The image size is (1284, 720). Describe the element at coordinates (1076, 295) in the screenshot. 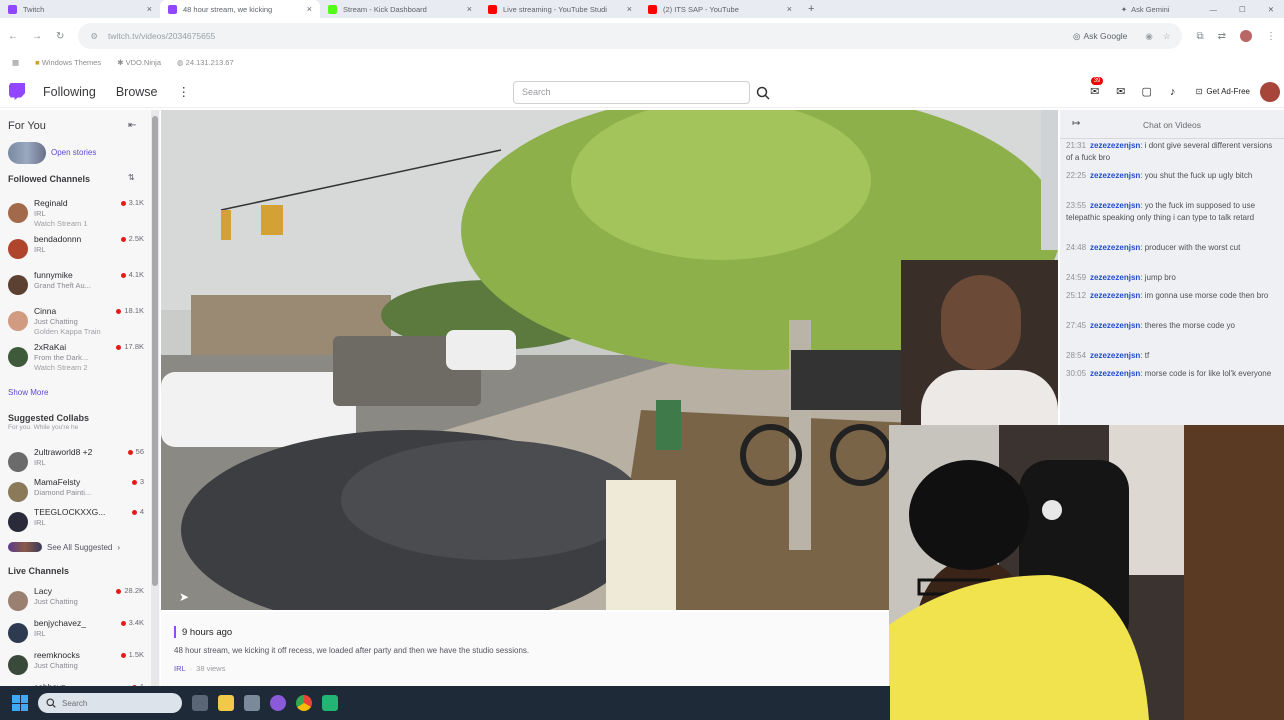

I see `chat-timestamp: 25:12` at that location.